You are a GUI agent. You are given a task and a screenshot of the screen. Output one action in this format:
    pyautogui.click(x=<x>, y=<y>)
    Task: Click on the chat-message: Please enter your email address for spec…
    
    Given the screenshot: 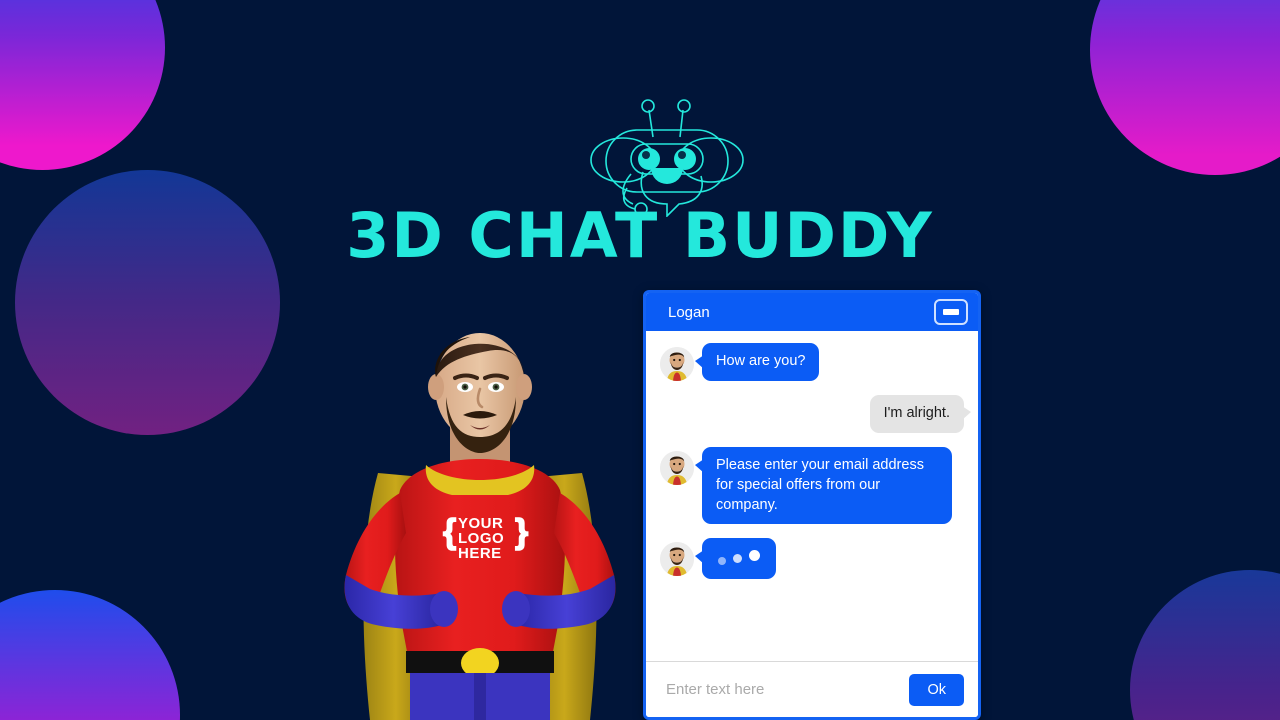 What is the action you would take?
    pyautogui.click(x=812, y=485)
    